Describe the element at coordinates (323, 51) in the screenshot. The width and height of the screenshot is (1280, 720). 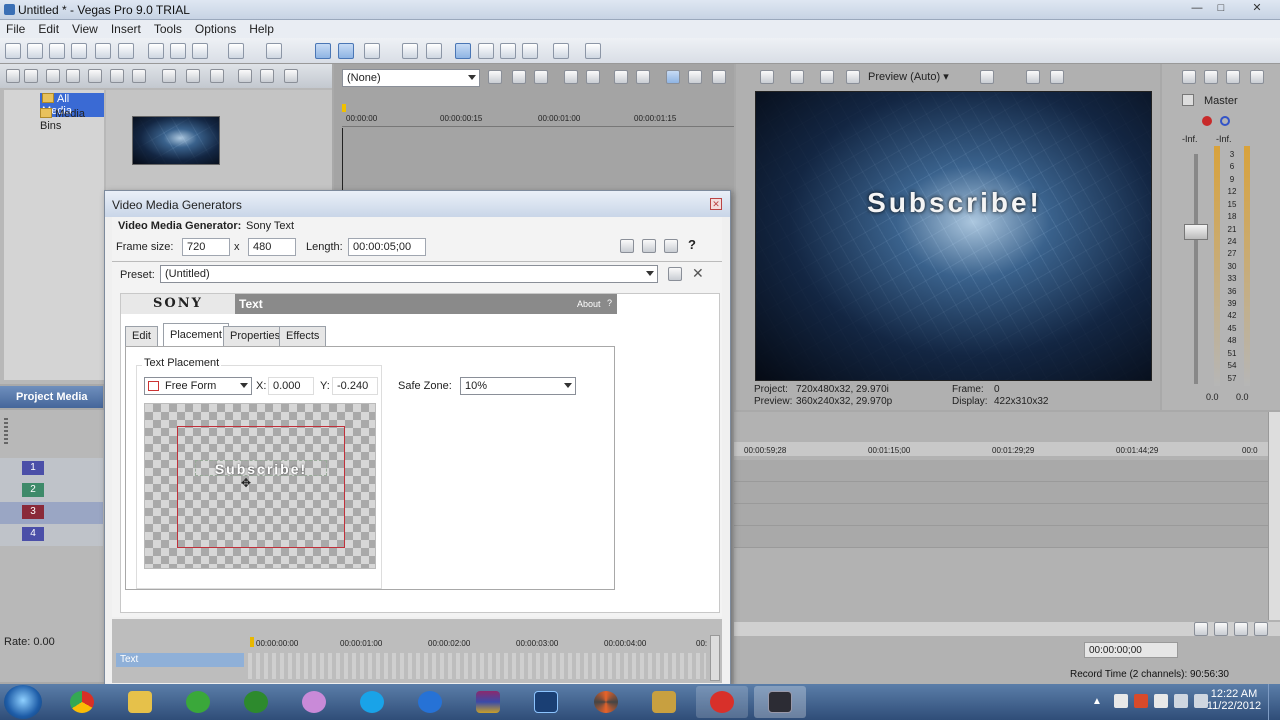
I see `normal-edit-tool-icon` at that location.